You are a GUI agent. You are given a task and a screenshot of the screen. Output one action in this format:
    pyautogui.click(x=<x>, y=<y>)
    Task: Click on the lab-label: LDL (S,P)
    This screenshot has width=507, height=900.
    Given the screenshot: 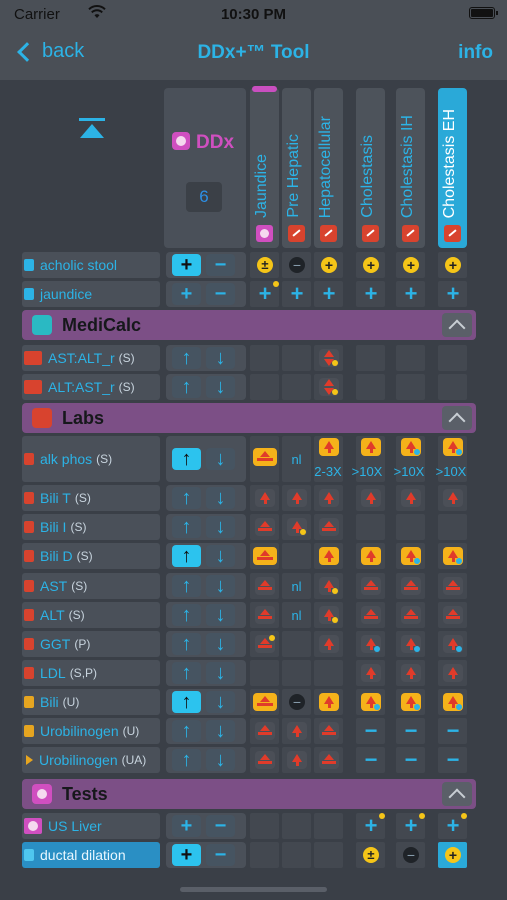 What is the action you would take?
    pyautogui.click(x=91, y=673)
    